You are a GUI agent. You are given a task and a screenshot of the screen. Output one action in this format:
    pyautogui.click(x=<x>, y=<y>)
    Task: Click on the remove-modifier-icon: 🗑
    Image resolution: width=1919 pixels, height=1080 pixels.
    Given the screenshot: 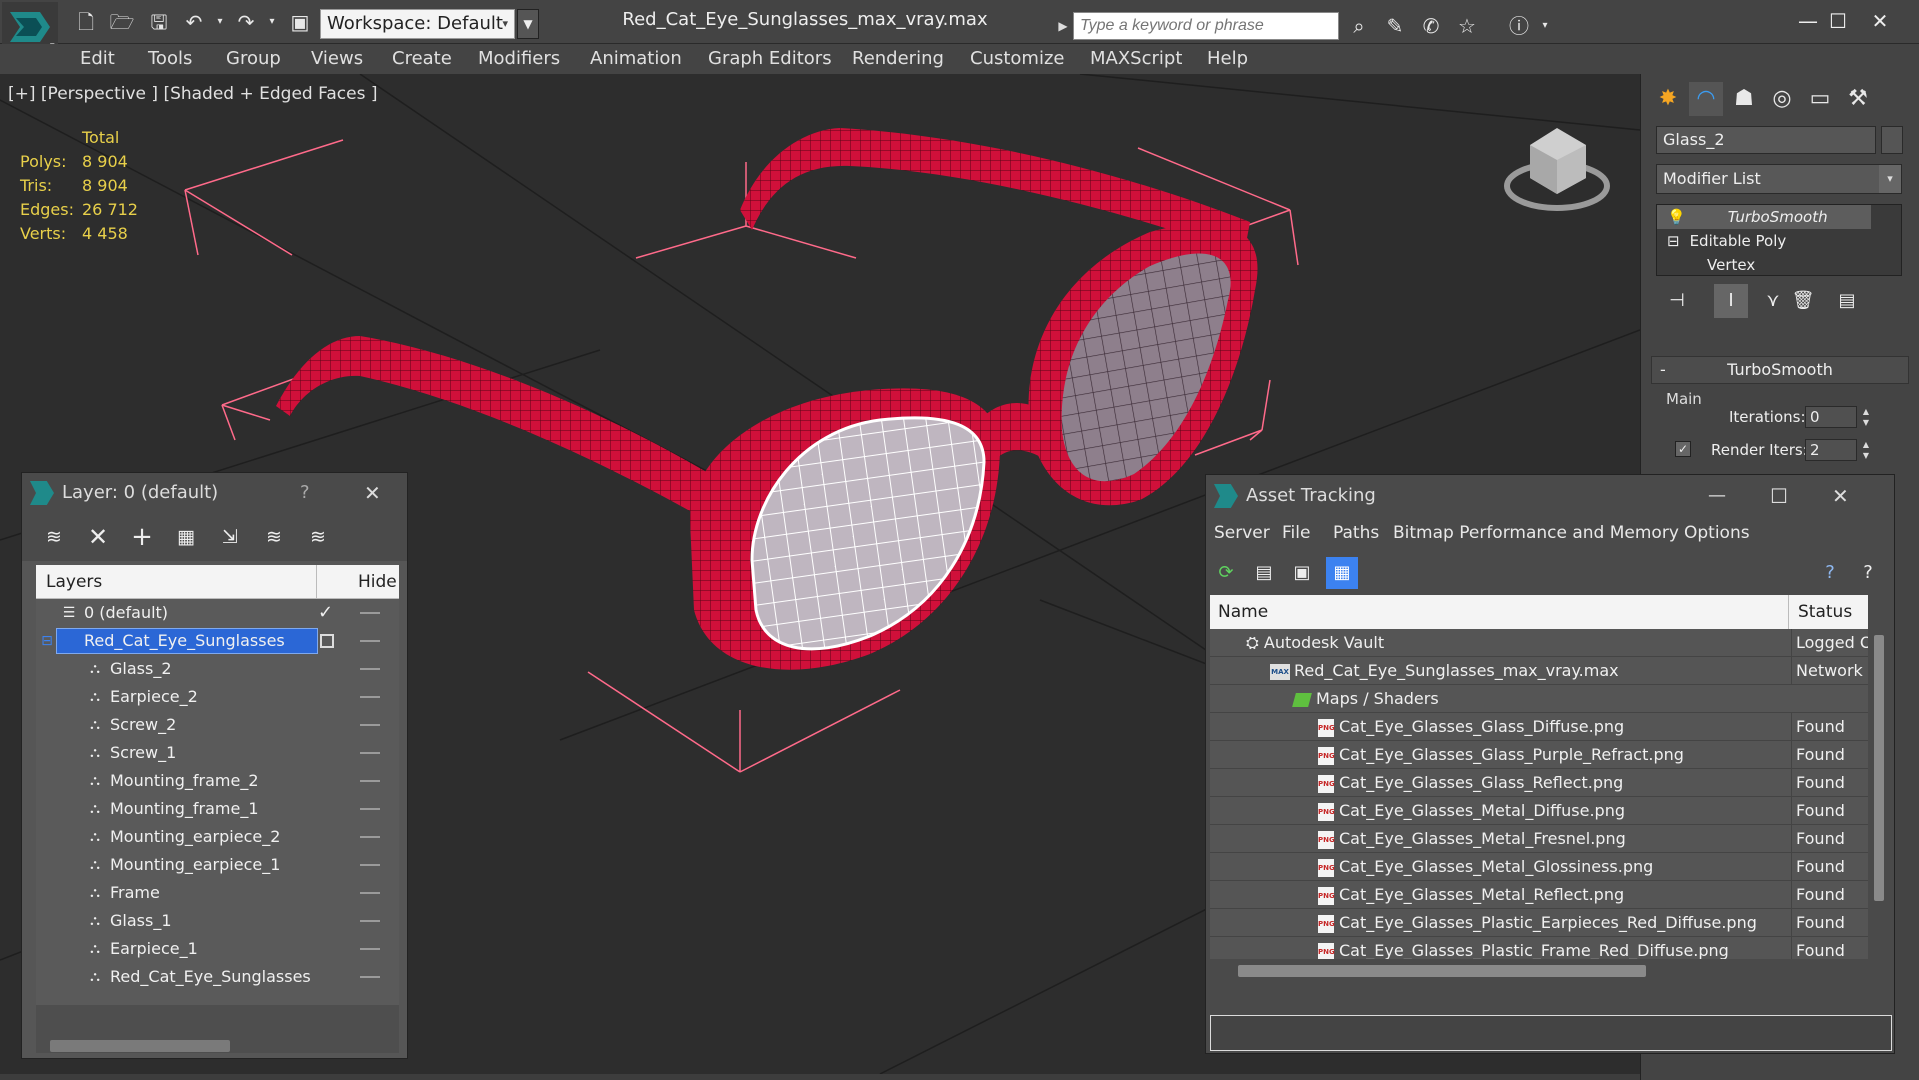 What is the action you would take?
    pyautogui.click(x=1803, y=301)
    